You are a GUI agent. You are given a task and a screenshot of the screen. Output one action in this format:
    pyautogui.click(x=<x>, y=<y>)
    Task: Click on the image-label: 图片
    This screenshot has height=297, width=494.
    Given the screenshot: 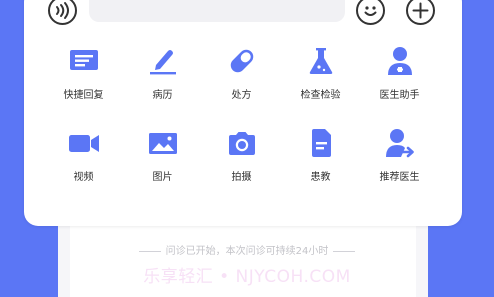 What is the action you would take?
    pyautogui.click(x=162, y=177)
    